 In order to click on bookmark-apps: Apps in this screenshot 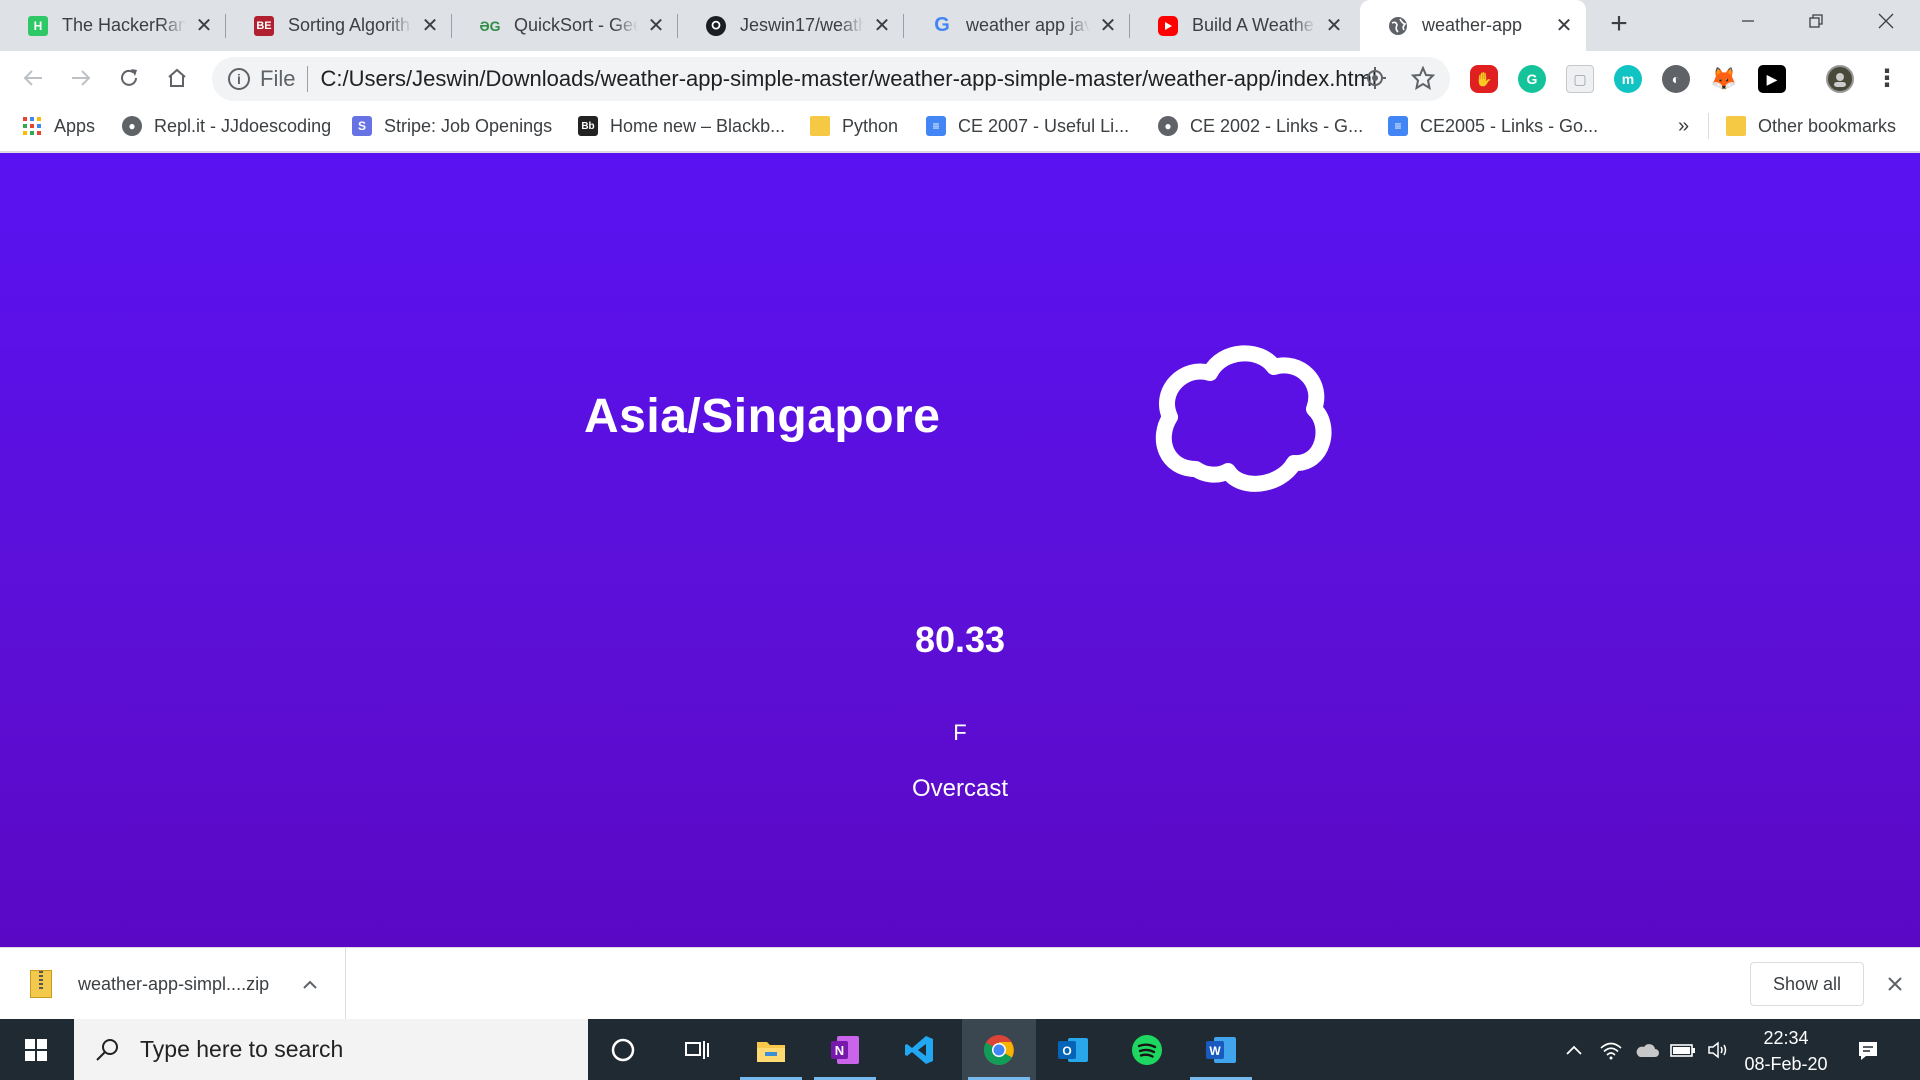, I will do `click(58, 126)`.